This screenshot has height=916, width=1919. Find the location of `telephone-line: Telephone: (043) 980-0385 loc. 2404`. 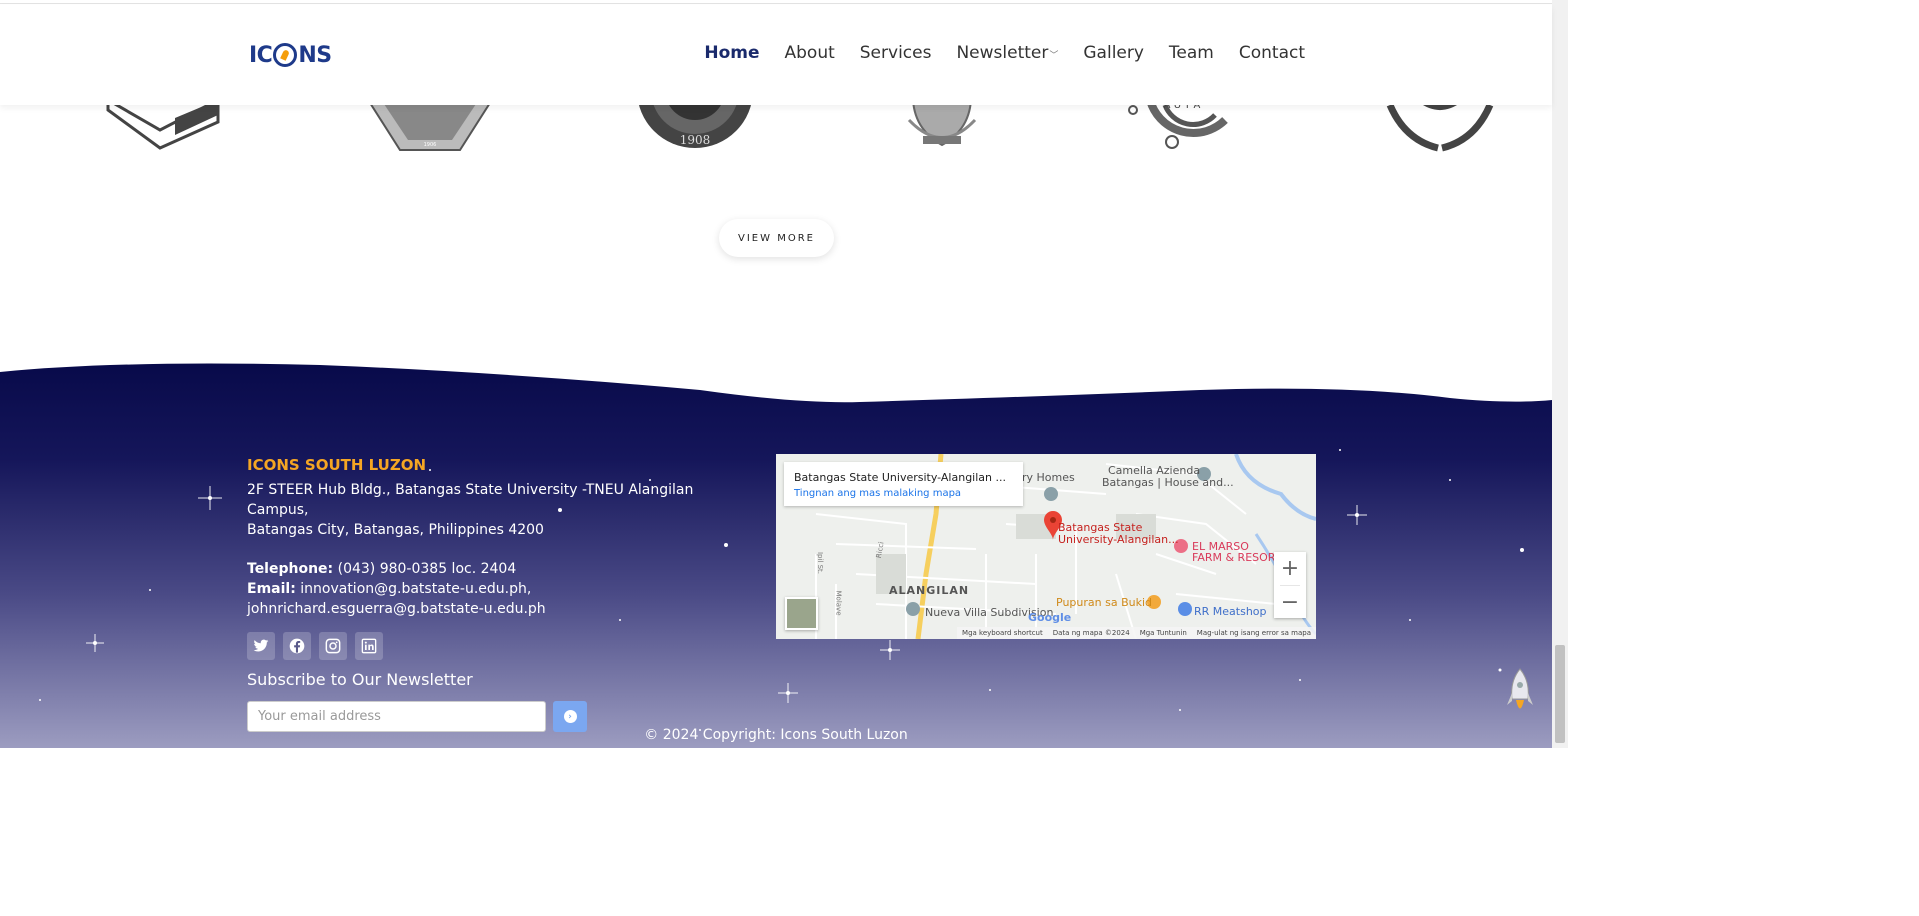

telephone-line: Telephone: (043) 980-0385 loc. 2404 is located at coordinates (497, 569).